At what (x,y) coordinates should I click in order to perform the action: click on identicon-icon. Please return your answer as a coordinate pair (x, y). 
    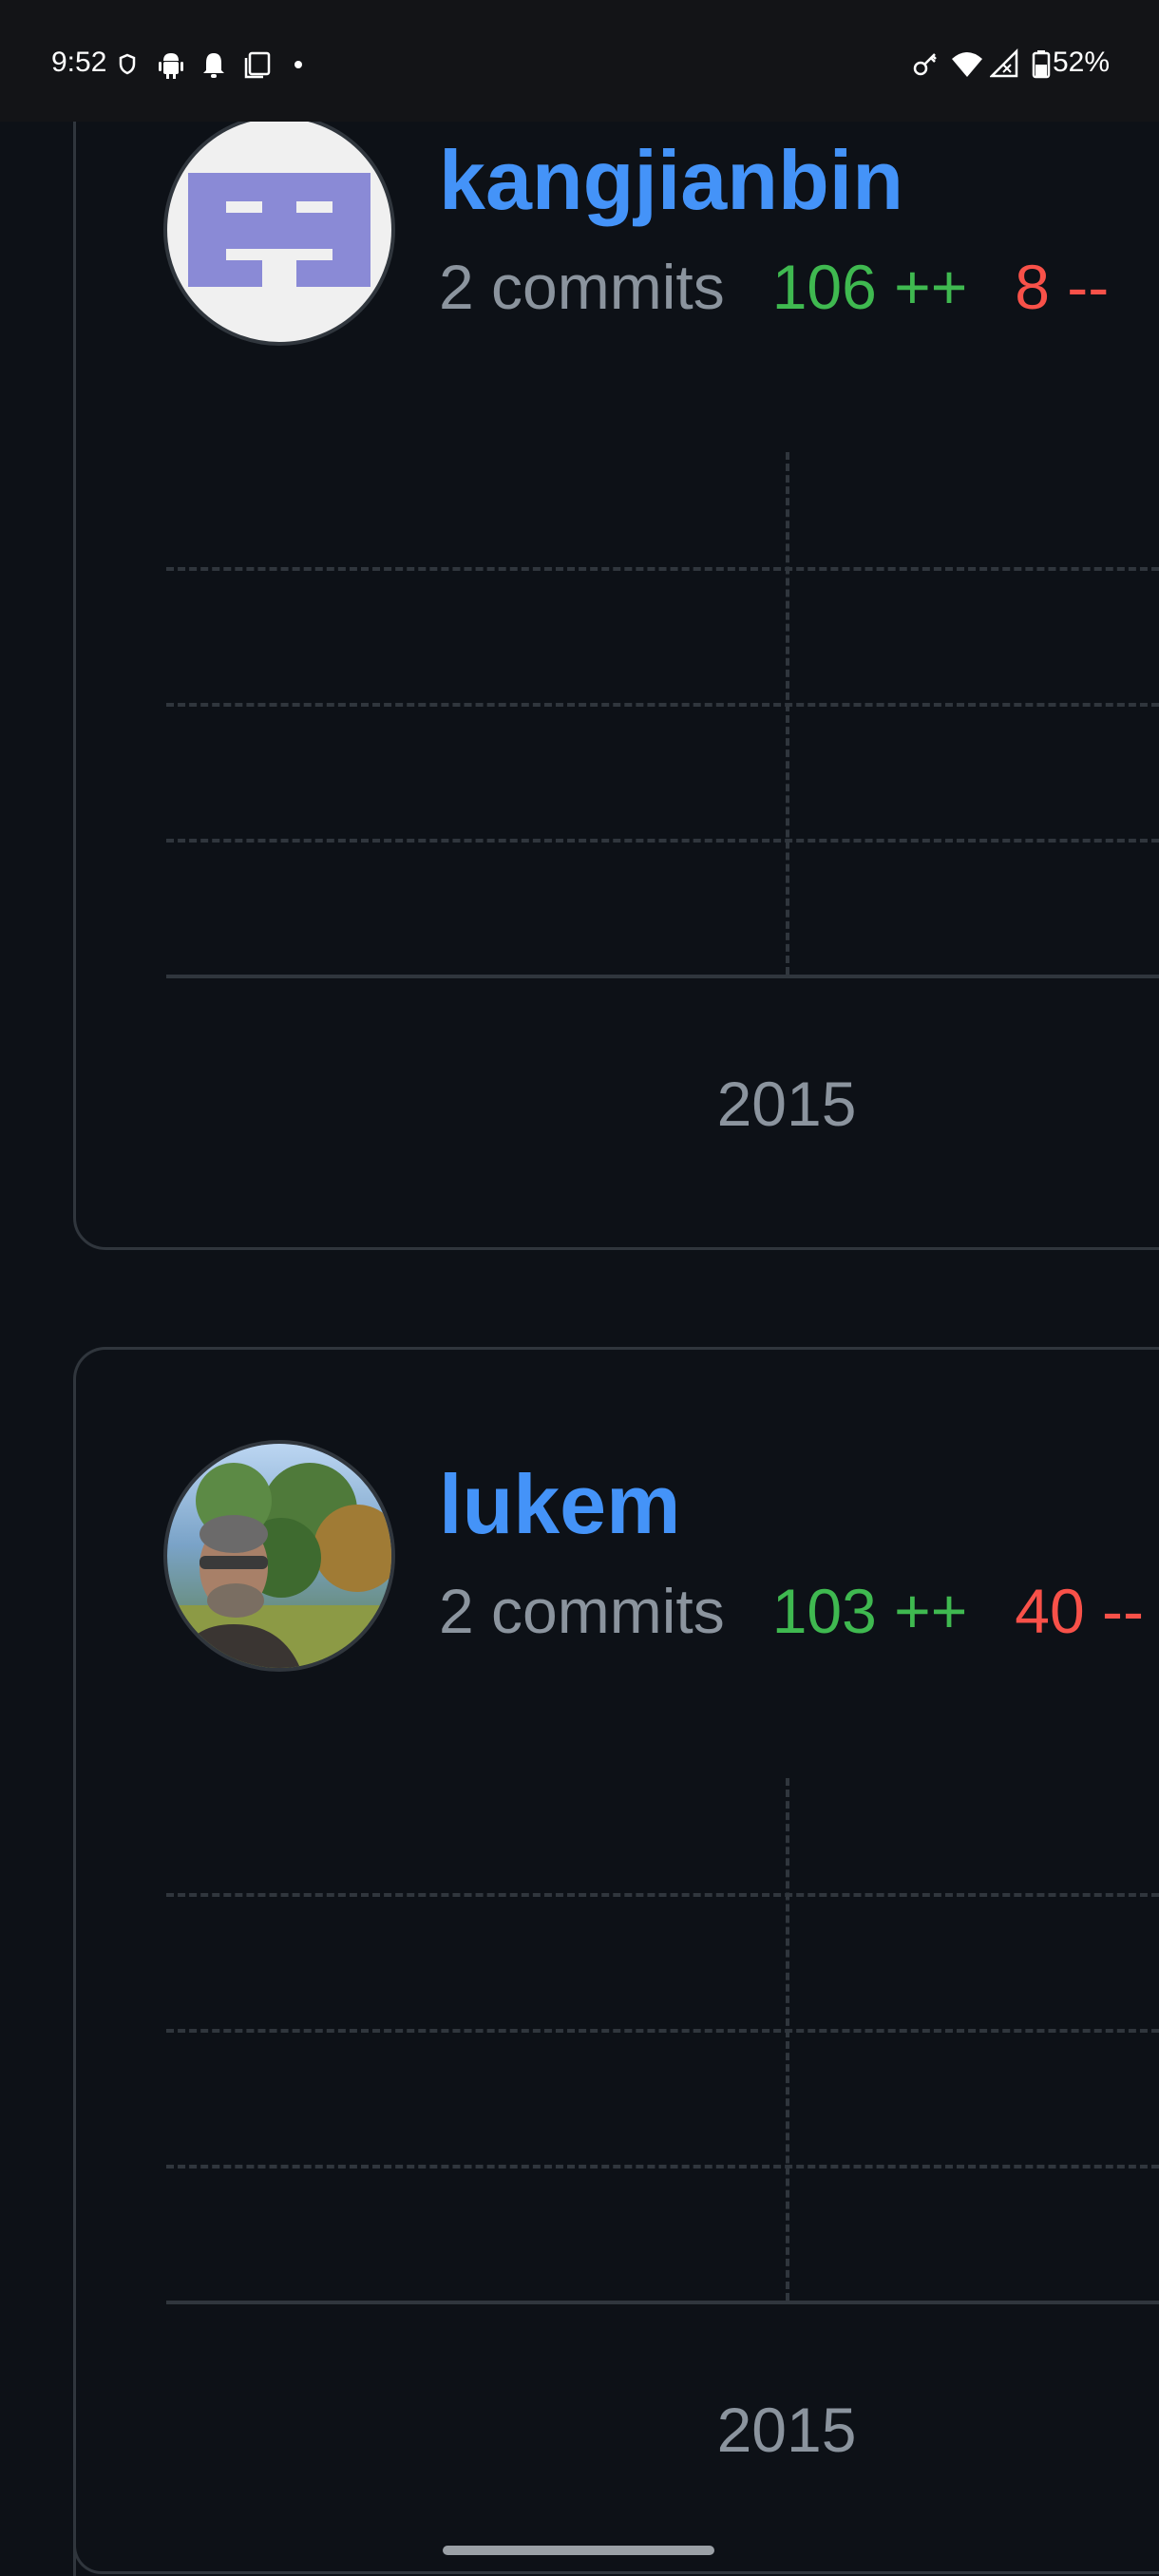
    Looking at the image, I should click on (279, 230).